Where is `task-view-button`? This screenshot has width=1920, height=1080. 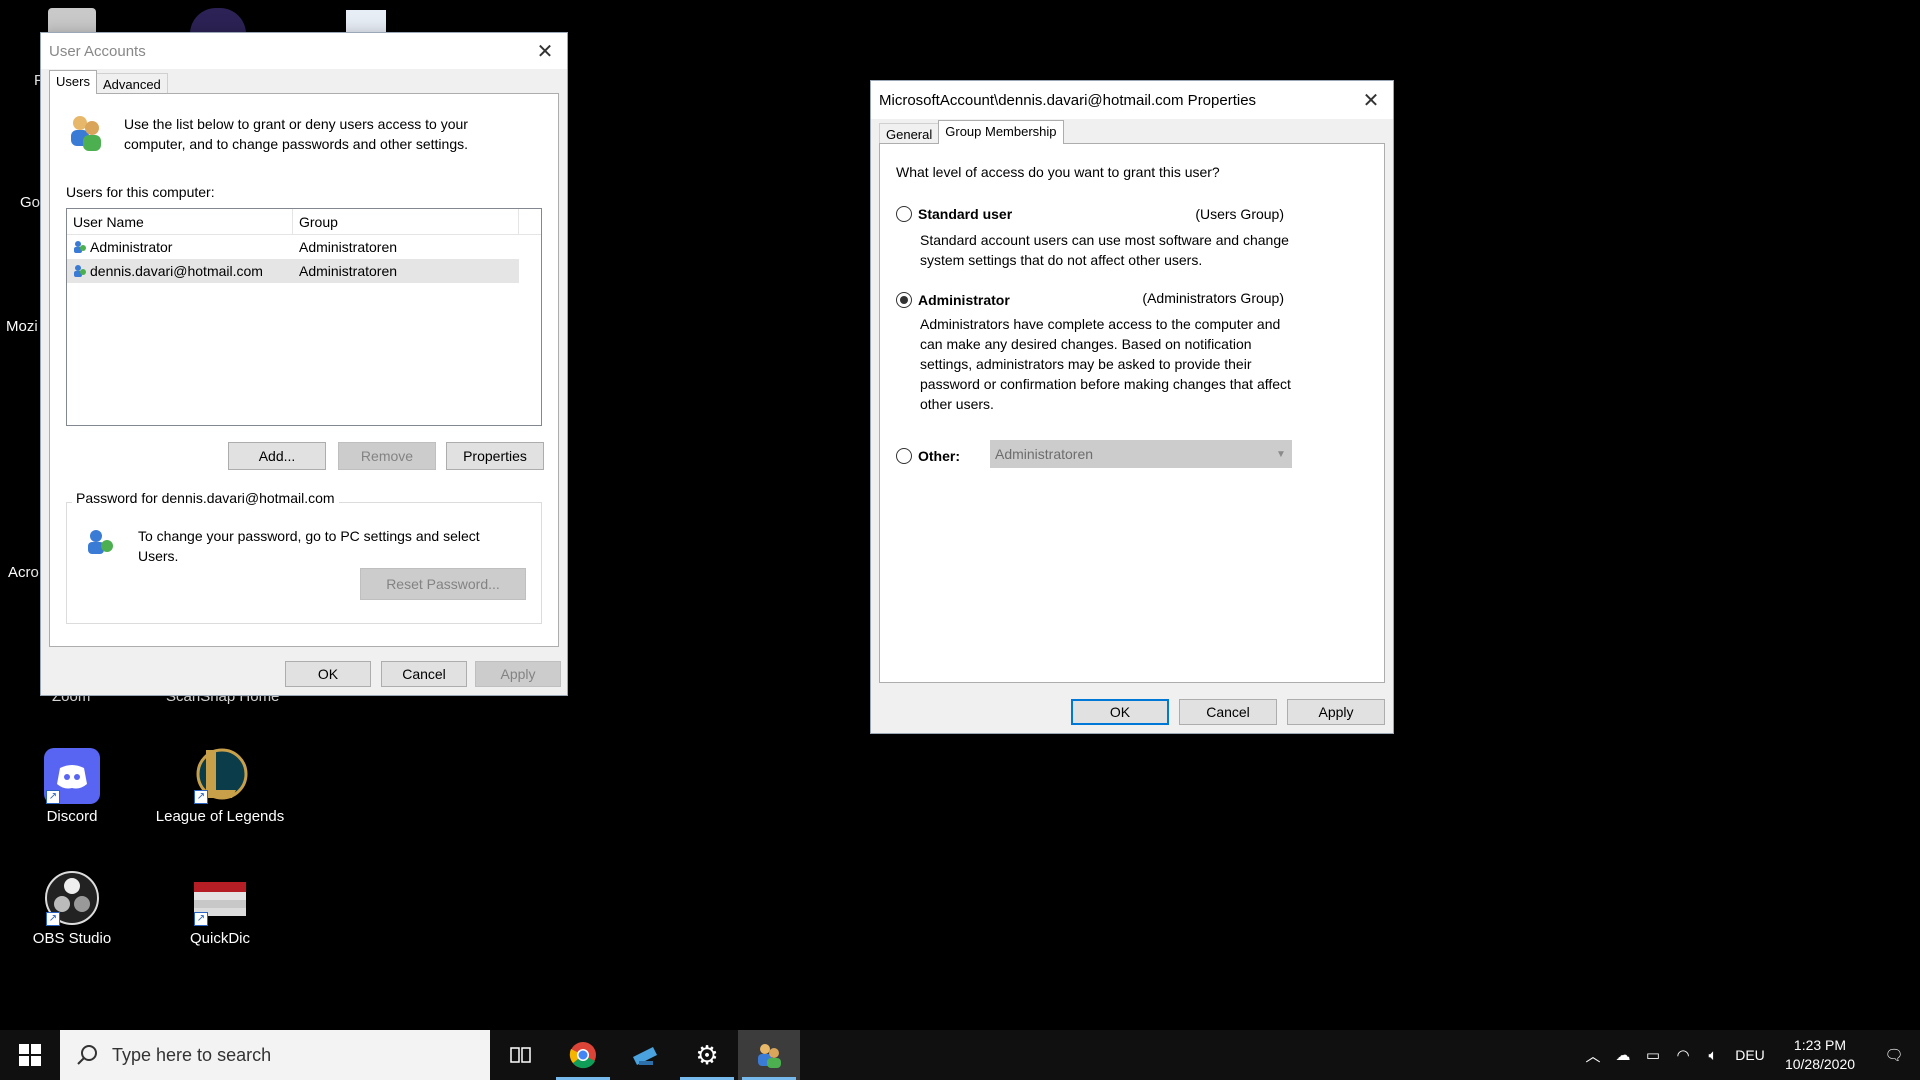 task-view-button is located at coordinates (521, 1055).